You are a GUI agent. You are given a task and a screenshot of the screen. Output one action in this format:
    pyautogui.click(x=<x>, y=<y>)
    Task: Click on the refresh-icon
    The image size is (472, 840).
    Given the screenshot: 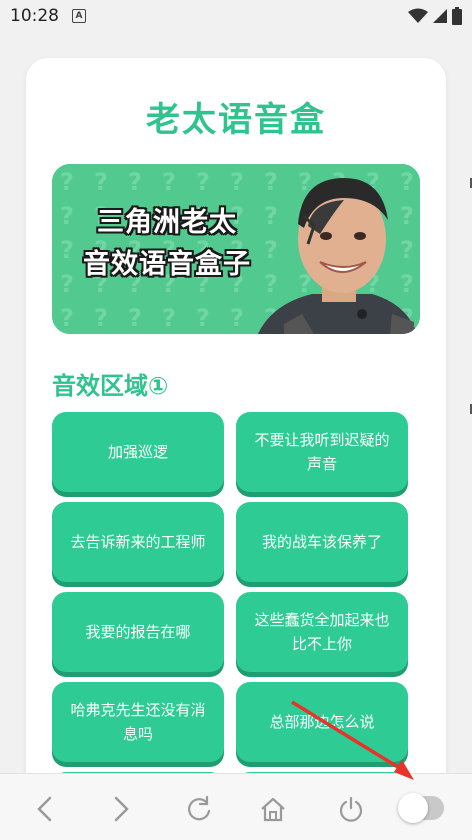 What is the action you would take?
    pyautogui.click(x=199, y=808)
    